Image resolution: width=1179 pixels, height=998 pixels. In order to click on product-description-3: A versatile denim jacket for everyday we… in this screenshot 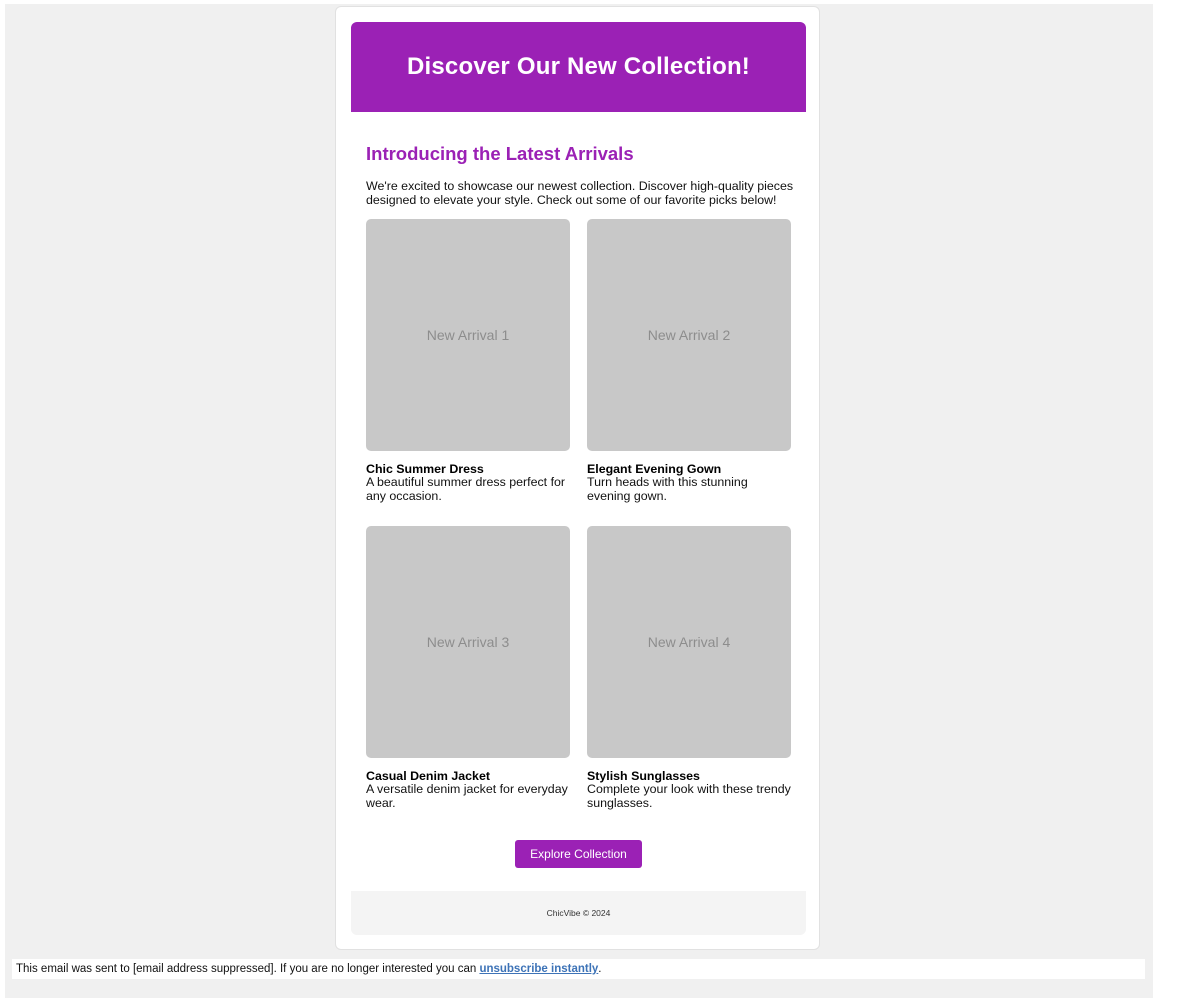, I will do `click(467, 796)`.